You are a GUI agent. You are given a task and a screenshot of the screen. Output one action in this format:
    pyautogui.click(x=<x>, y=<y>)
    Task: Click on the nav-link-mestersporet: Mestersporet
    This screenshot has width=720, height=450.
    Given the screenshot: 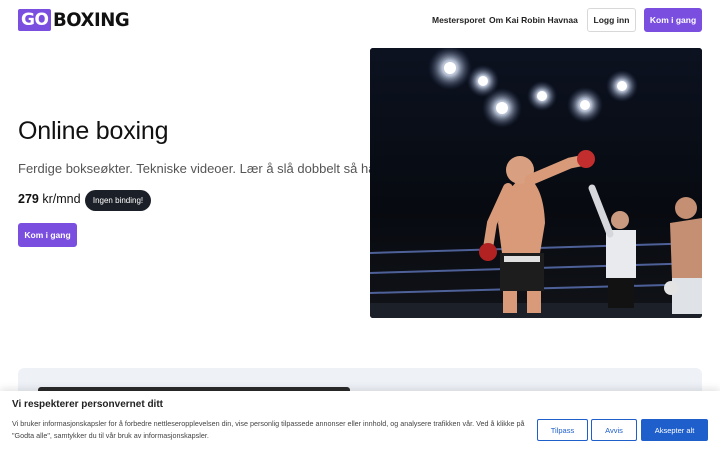 What is the action you would take?
    pyautogui.click(x=458, y=20)
    